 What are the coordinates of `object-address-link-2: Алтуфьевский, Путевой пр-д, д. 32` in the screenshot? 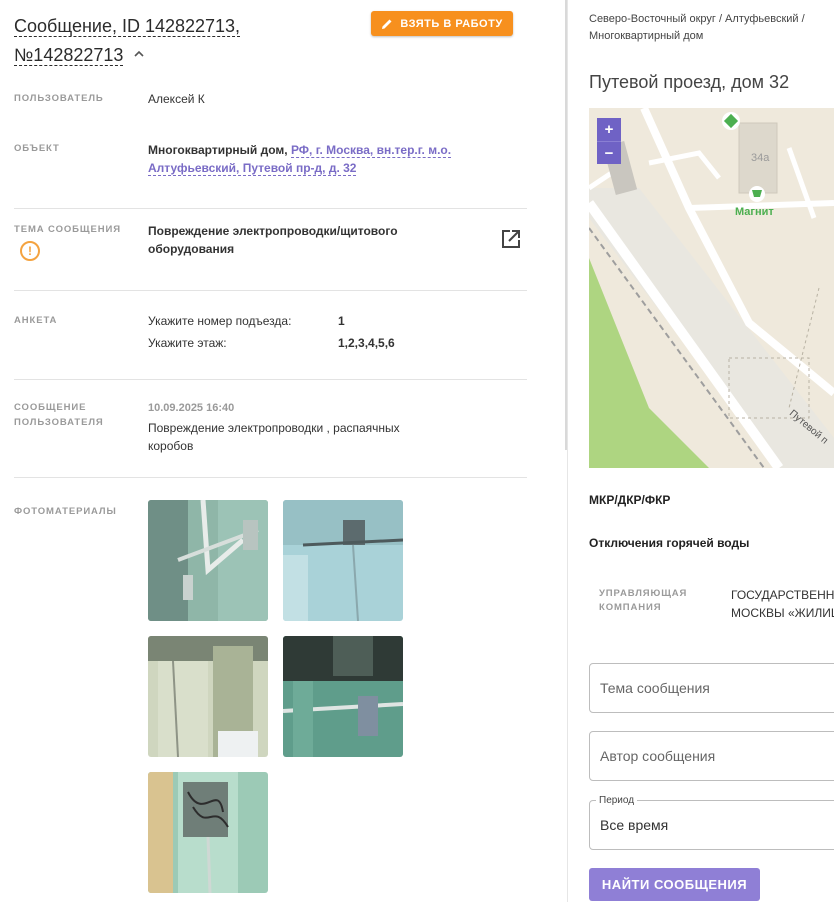 It's located at (252, 168).